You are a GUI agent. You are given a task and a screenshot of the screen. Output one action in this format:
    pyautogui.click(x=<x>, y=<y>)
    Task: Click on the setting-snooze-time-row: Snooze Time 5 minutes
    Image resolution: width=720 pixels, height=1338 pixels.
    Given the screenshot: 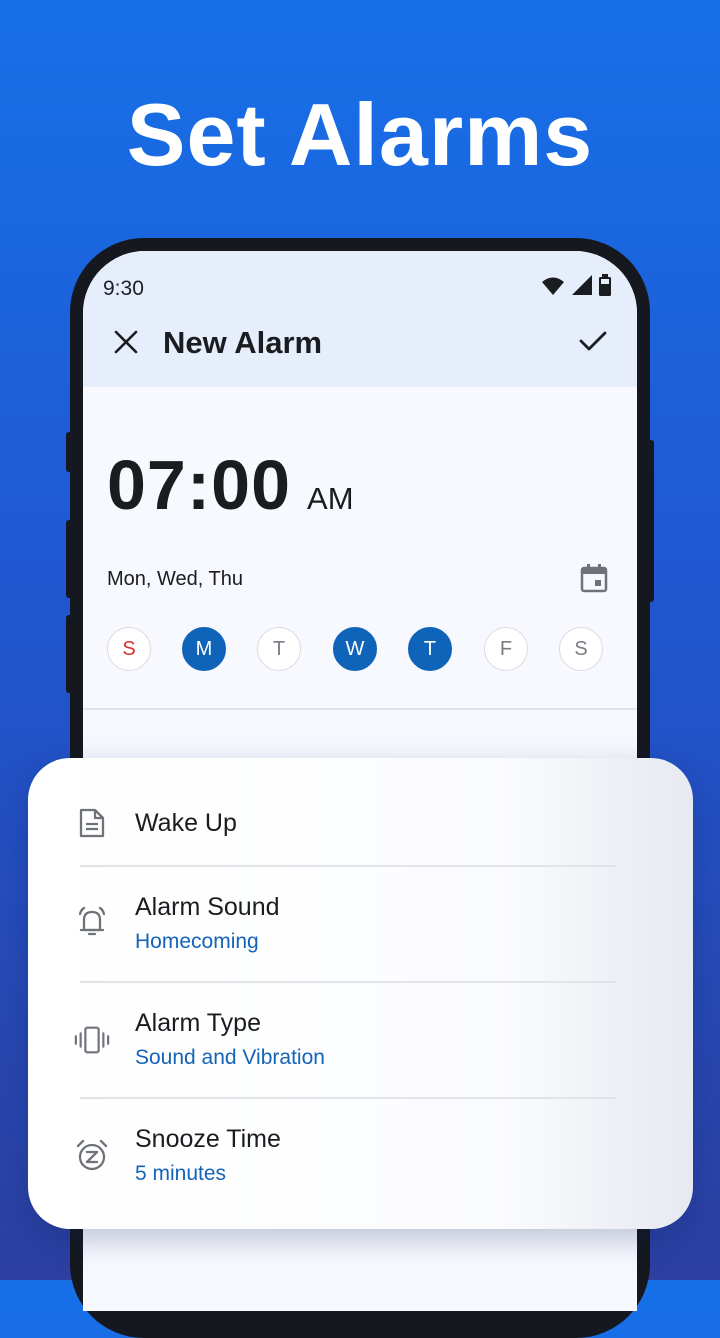 What is the action you would take?
    pyautogui.click(x=360, y=1163)
    